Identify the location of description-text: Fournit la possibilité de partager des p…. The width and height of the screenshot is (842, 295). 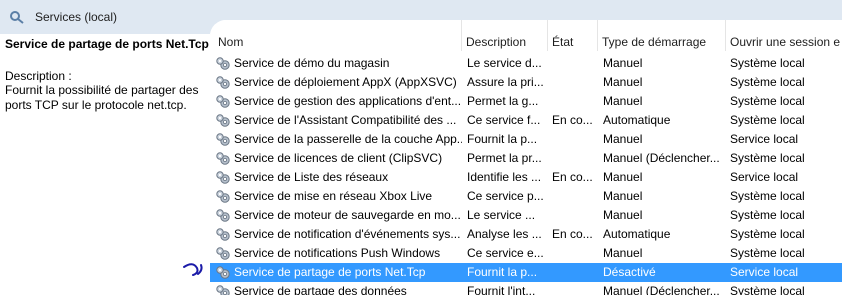
(102, 97).